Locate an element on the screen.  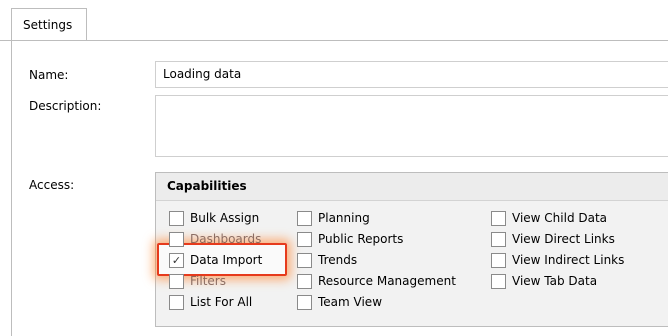
checkbox-box-checked: ✓ is located at coordinates (176, 260).